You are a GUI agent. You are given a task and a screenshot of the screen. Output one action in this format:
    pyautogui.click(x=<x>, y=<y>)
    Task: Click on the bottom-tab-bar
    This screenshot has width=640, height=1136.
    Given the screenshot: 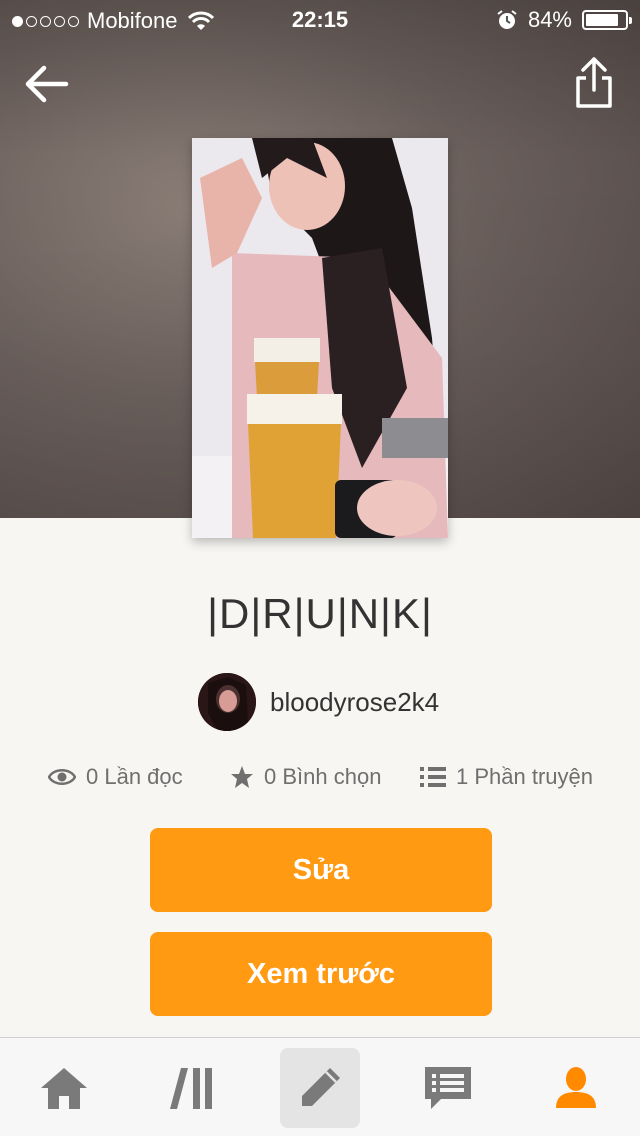 What is the action you would take?
    pyautogui.click(x=320, y=1086)
    